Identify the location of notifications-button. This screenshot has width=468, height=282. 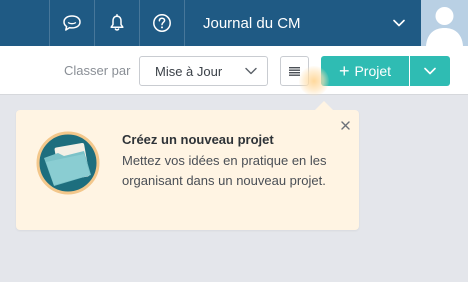
(117, 23).